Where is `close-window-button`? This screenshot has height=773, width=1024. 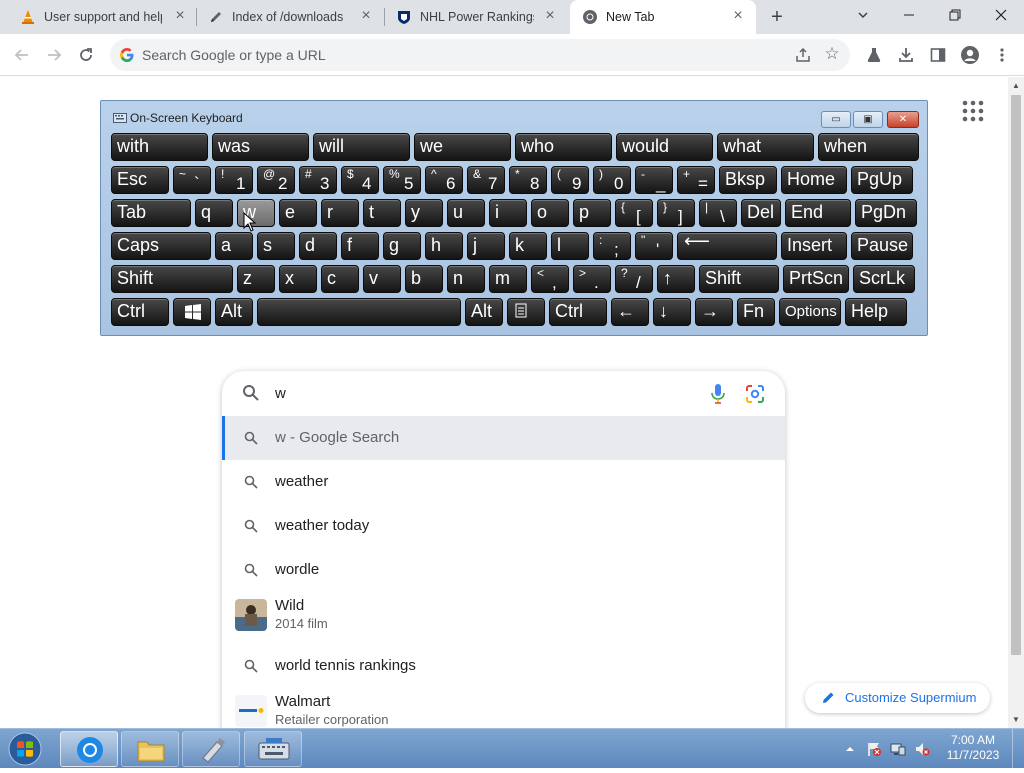 close-window-button is located at coordinates (1001, 15).